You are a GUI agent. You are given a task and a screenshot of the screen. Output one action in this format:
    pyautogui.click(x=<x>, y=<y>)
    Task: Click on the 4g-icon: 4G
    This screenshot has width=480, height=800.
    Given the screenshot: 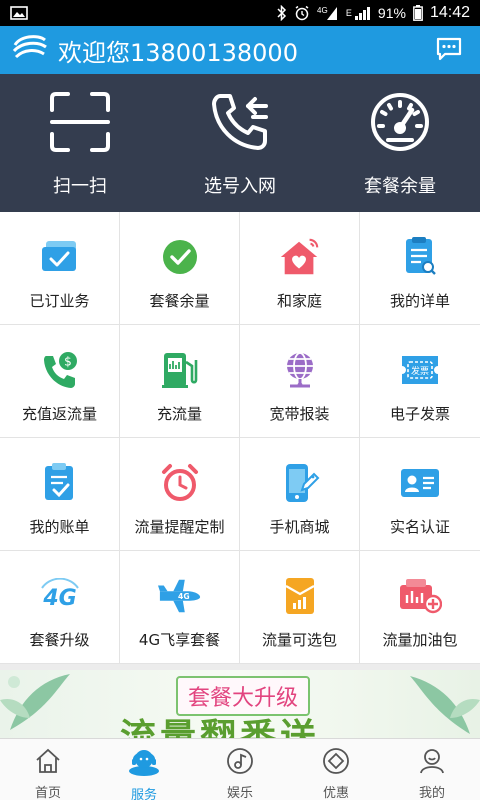 What is the action you would take?
    pyautogui.click(x=60, y=596)
    